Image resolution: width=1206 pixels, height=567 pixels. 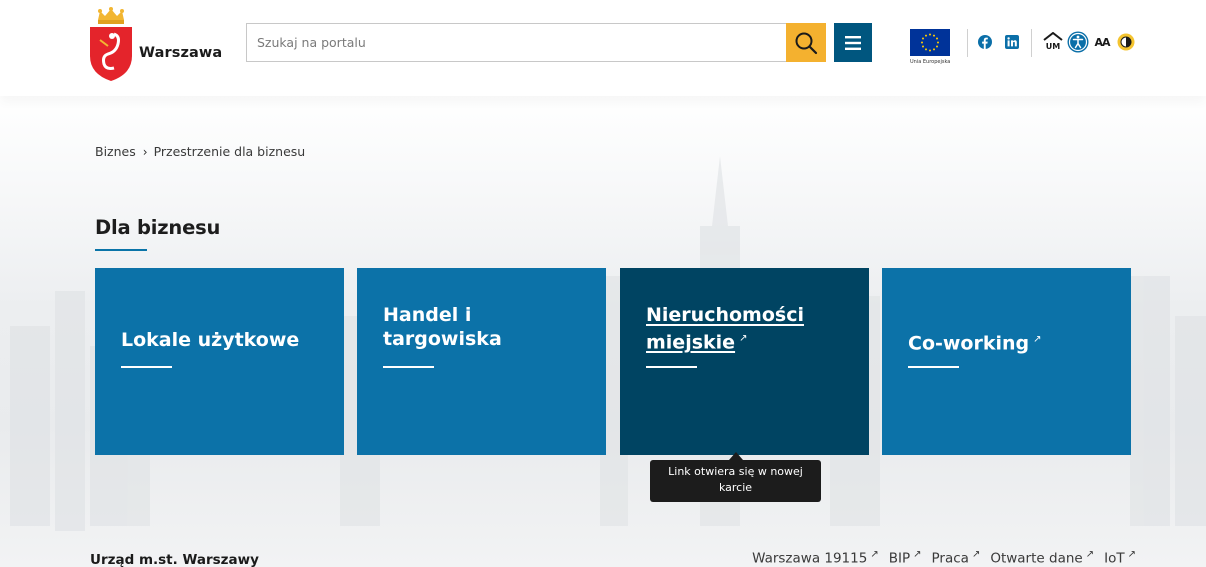 I want to click on linkedin-icon, so click(x=1012, y=42).